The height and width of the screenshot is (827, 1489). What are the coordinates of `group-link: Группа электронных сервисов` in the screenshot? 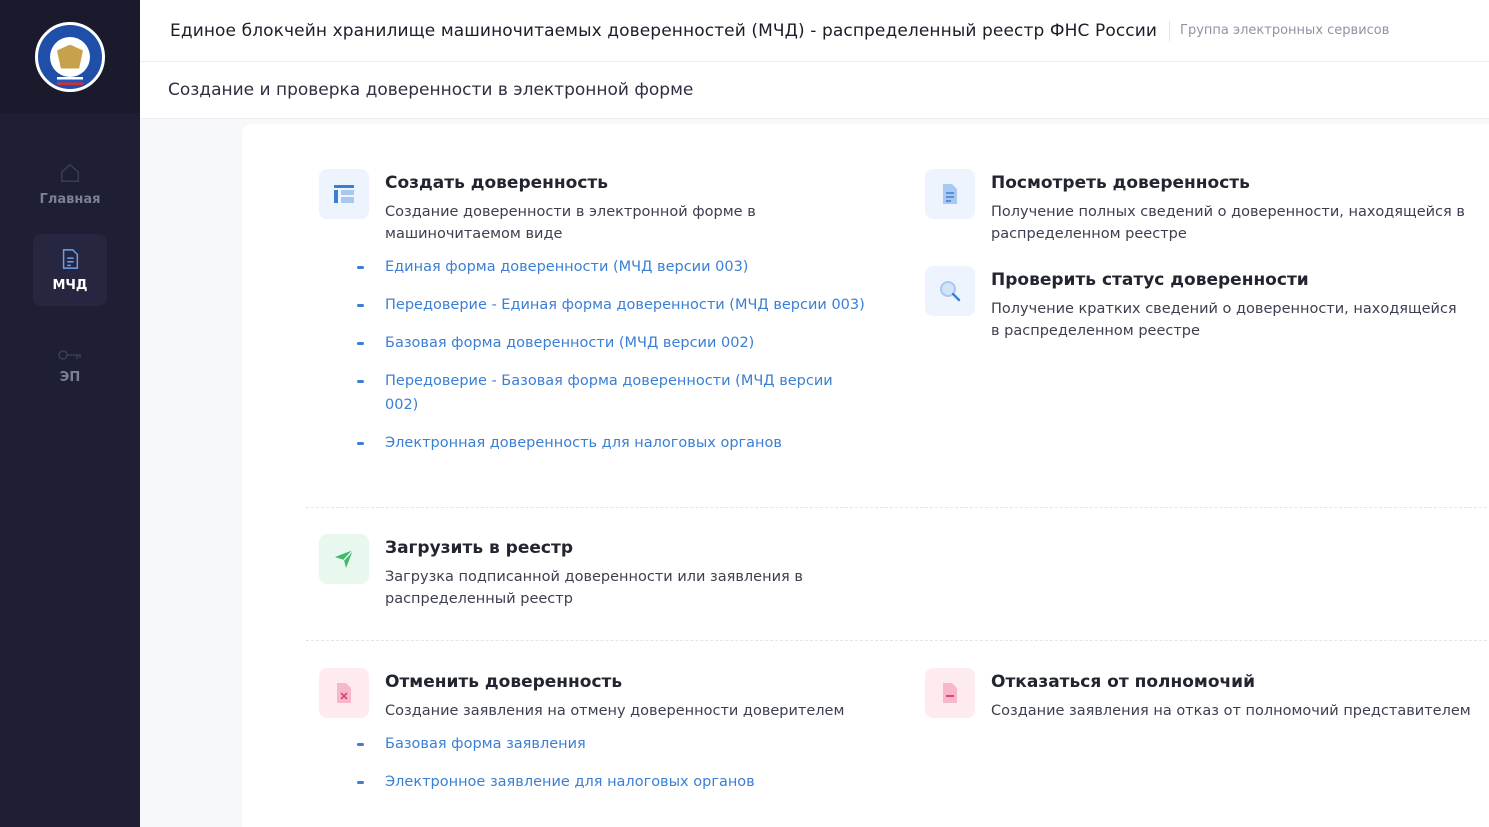 It's located at (1284, 30).